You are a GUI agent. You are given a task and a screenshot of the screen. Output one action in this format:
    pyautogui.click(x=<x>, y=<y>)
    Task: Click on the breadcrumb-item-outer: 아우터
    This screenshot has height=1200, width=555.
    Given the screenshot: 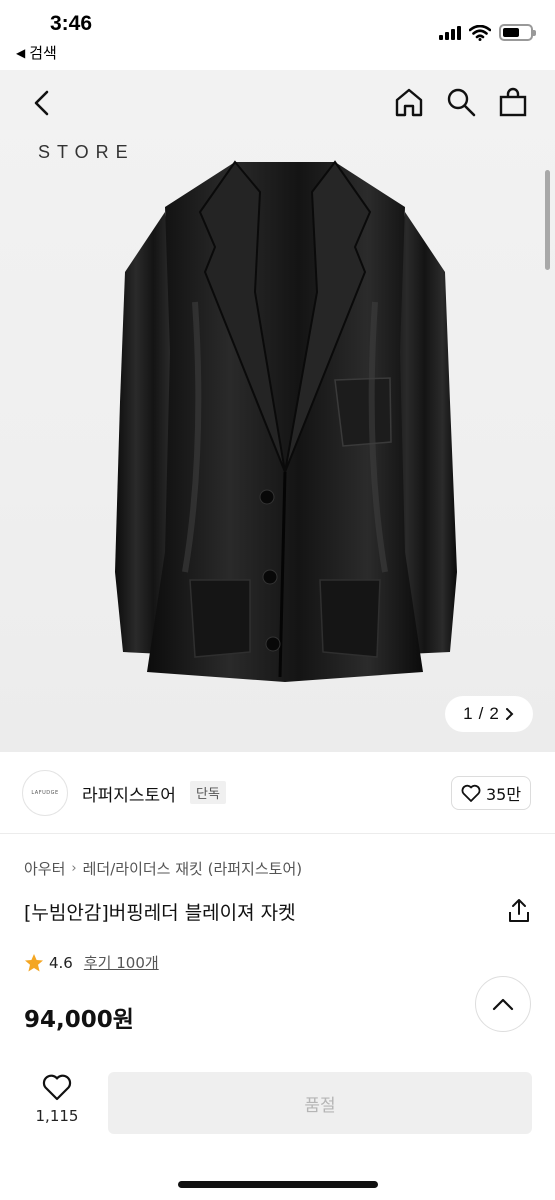 What is the action you would take?
    pyautogui.click(x=44, y=868)
    